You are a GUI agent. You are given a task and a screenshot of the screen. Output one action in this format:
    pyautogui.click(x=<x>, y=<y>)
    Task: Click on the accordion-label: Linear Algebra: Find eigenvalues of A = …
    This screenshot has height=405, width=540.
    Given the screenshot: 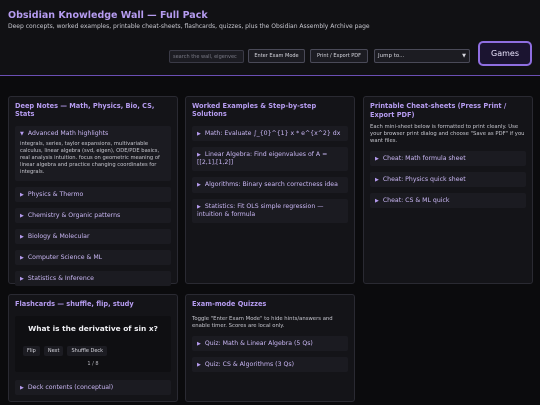 What is the action you would take?
    pyautogui.click(x=262, y=158)
    